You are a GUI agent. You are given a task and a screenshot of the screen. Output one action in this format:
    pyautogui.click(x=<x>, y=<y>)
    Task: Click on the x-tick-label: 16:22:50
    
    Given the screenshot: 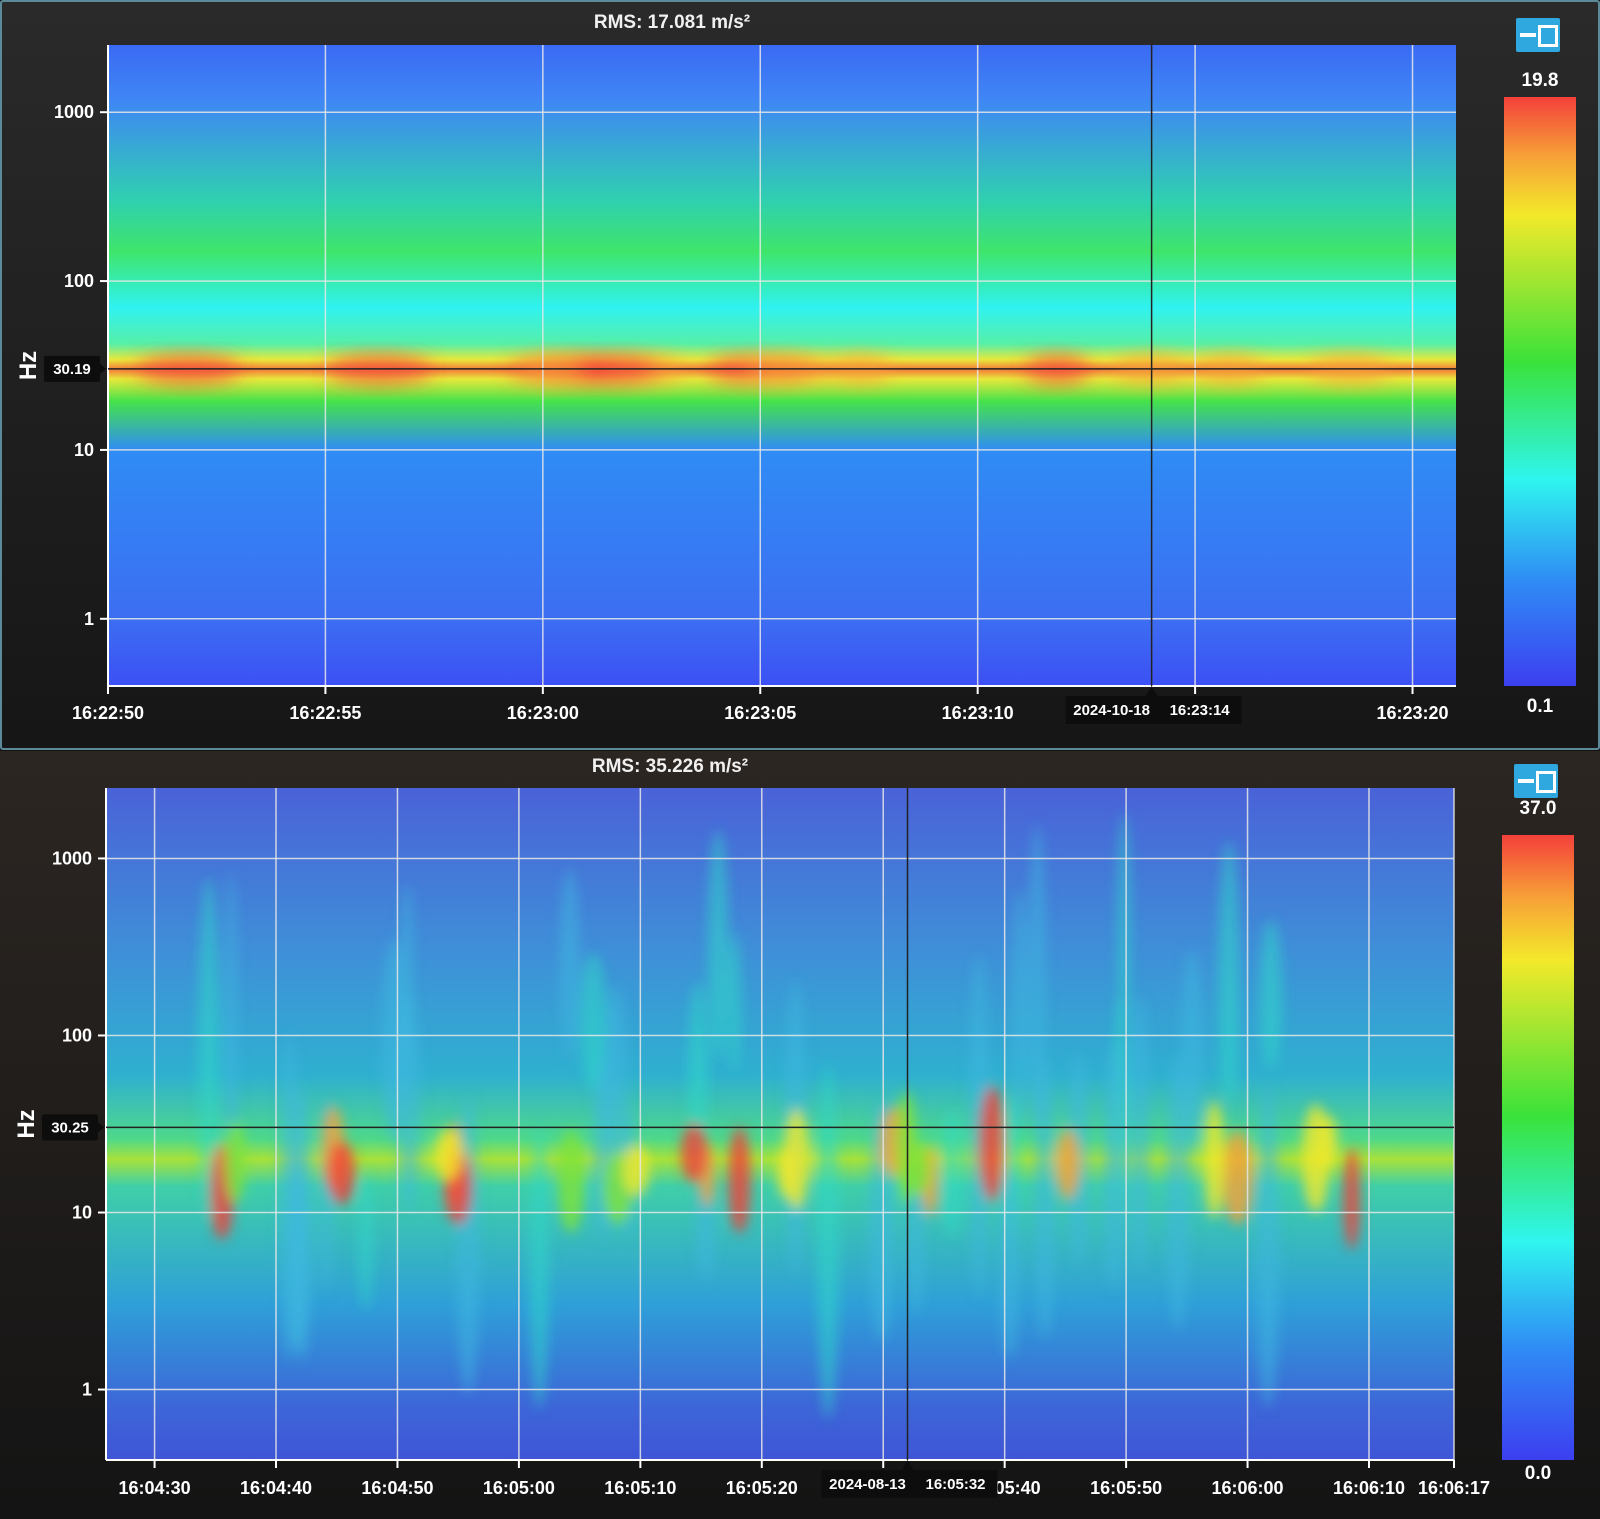 What is the action you would take?
    pyautogui.click(x=108, y=713)
    